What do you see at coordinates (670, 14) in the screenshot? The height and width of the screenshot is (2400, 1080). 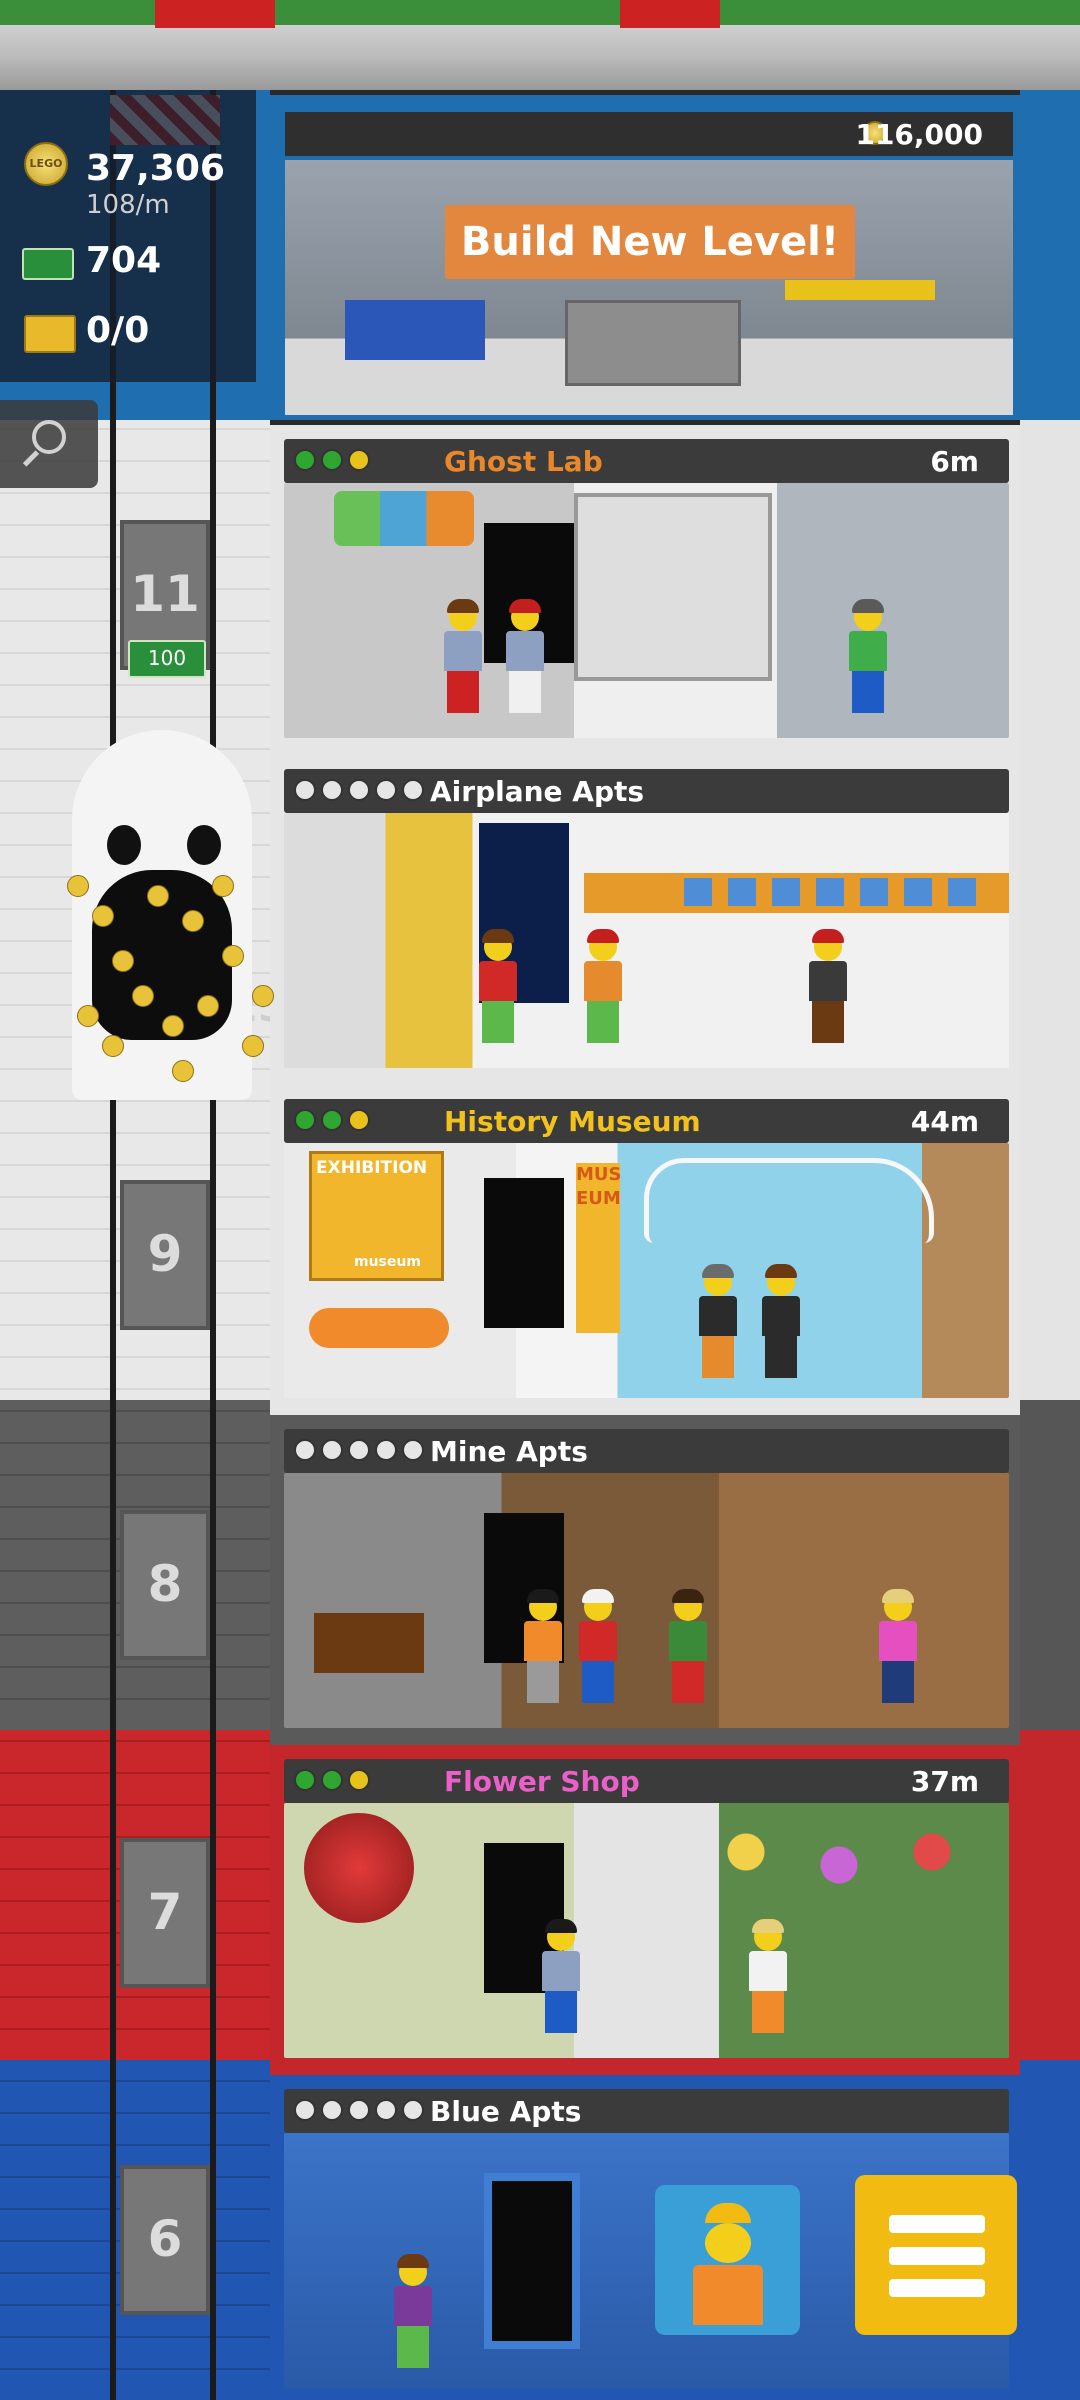 I see `roof-brick` at bounding box center [670, 14].